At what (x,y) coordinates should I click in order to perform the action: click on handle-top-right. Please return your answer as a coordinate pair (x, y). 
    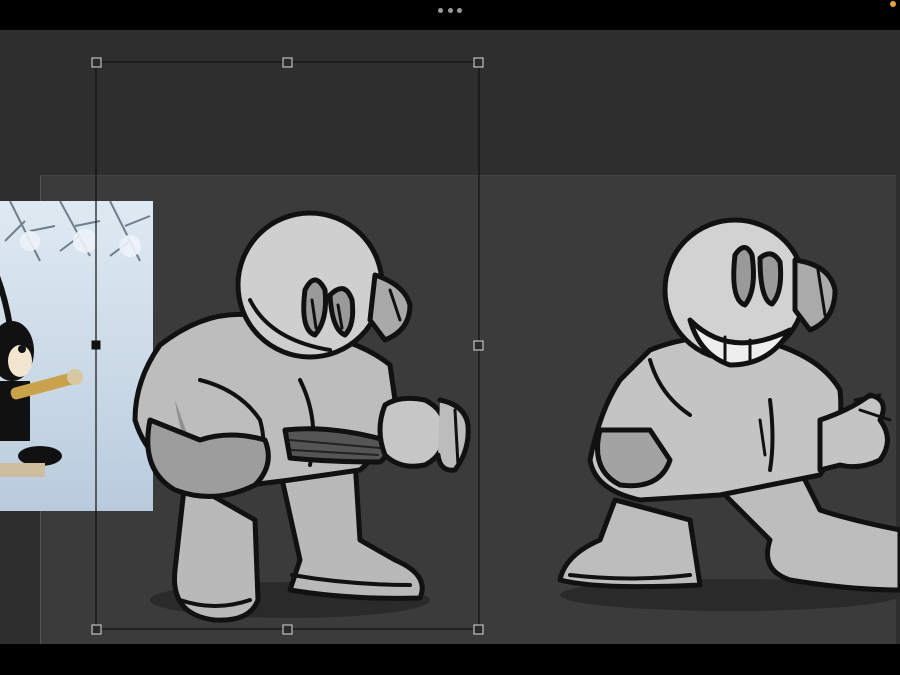
    Looking at the image, I should click on (478, 62).